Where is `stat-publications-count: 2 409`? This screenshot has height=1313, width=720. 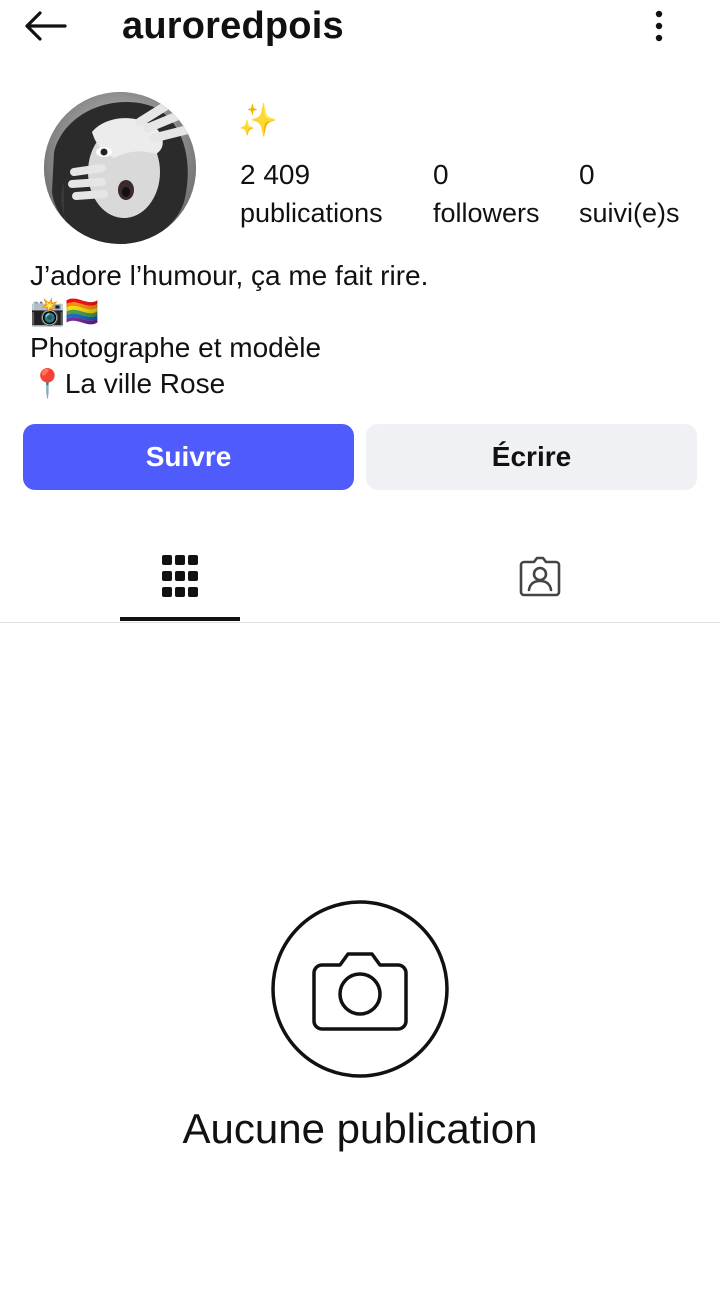 stat-publications-count: 2 409 is located at coordinates (275, 174).